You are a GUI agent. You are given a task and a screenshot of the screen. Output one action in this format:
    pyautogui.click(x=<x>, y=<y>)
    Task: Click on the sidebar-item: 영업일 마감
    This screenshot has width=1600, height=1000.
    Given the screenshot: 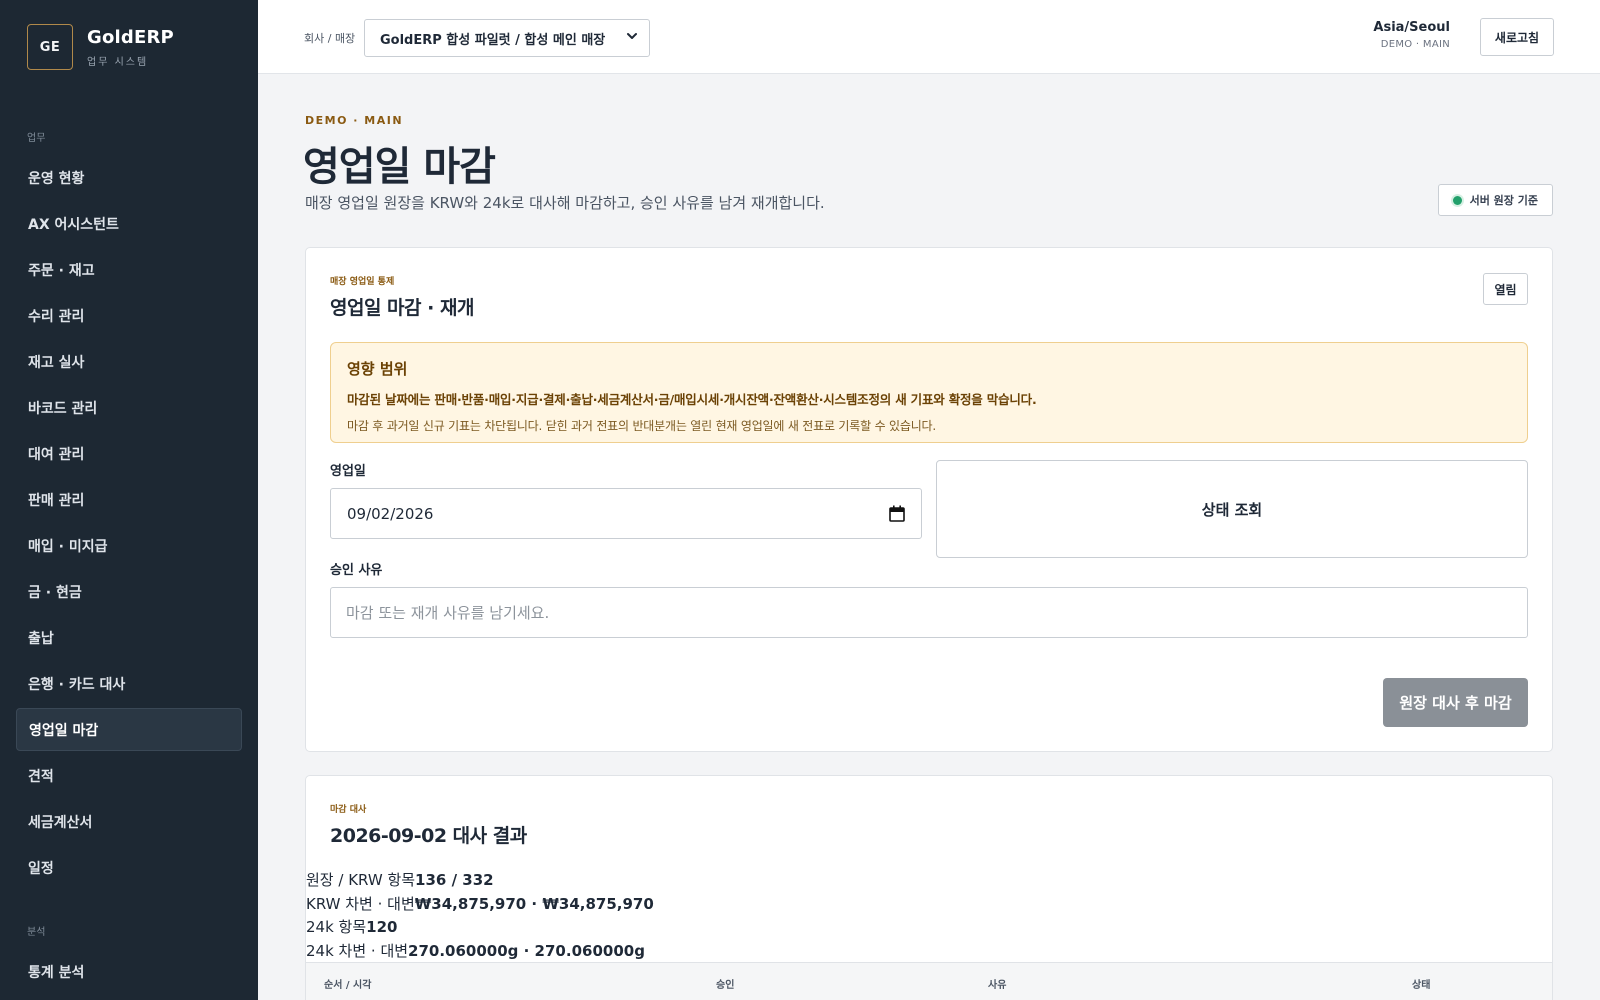 What is the action you would take?
    pyautogui.click(x=129, y=729)
    